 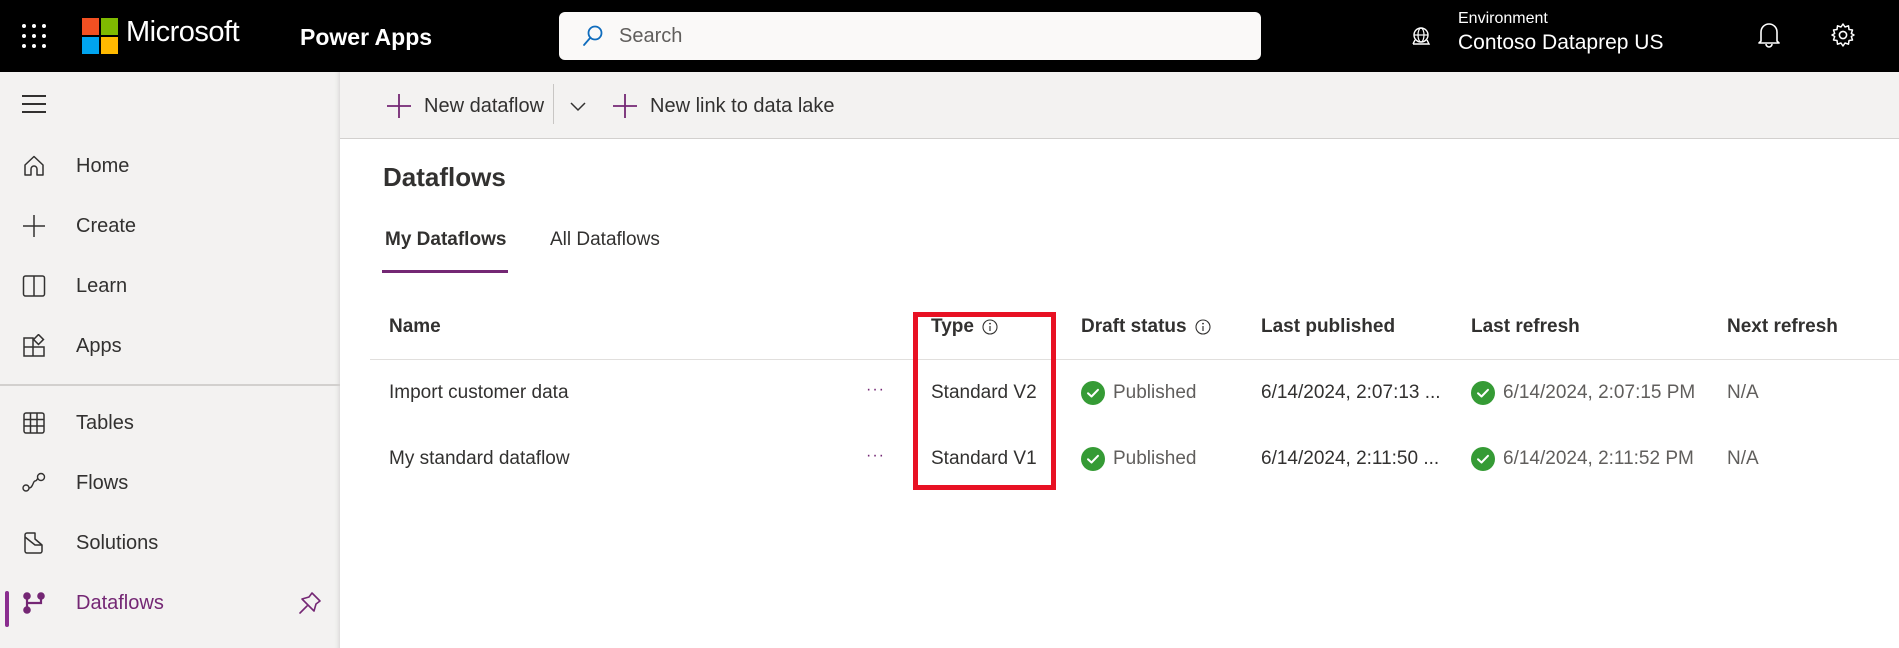 I want to click on environment-name: Contoso Dataprep US, so click(x=1560, y=43).